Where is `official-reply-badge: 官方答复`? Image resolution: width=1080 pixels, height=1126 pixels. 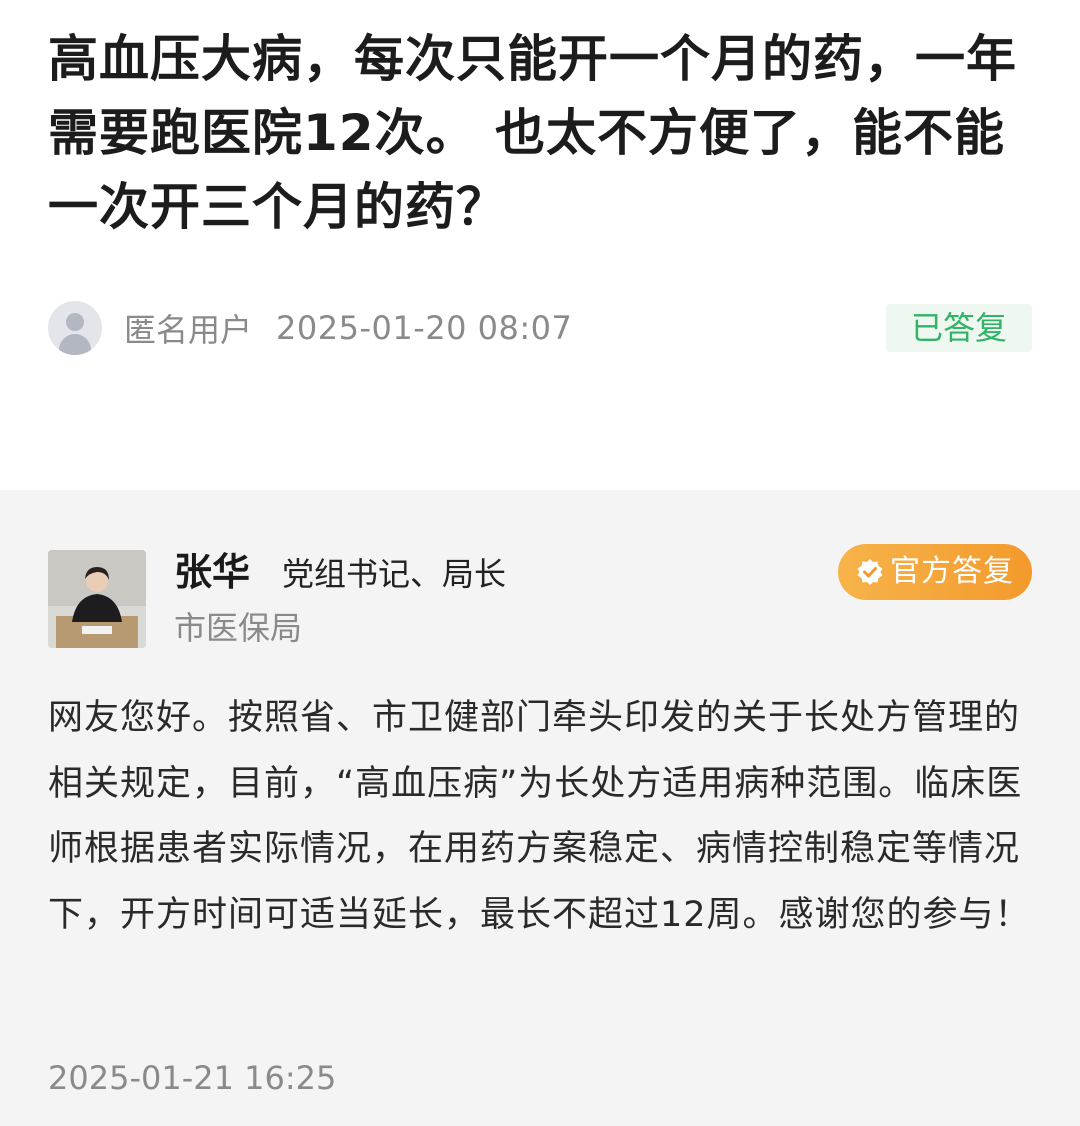 official-reply-badge: 官方答复 is located at coordinates (935, 572).